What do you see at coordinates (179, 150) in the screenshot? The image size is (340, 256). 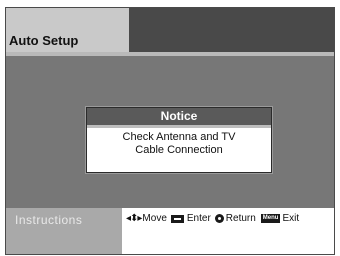 I see `notice-message-line-2: Cable Connection` at bounding box center [179, 150].